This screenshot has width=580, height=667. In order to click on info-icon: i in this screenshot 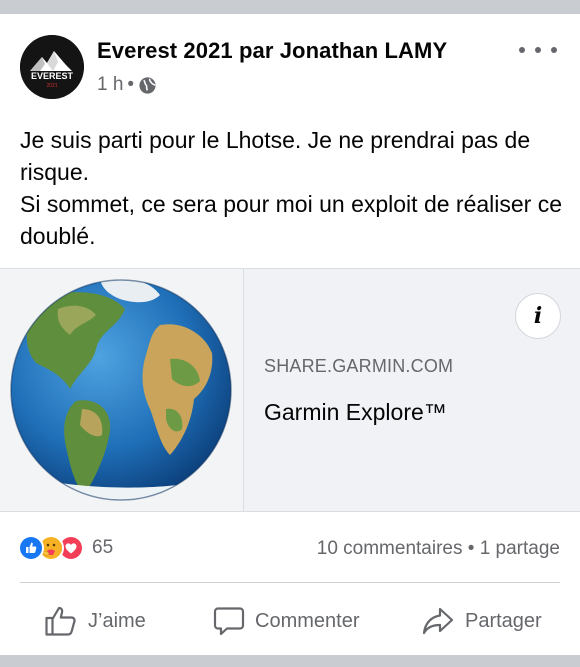, I will do `click(538, 316)`.